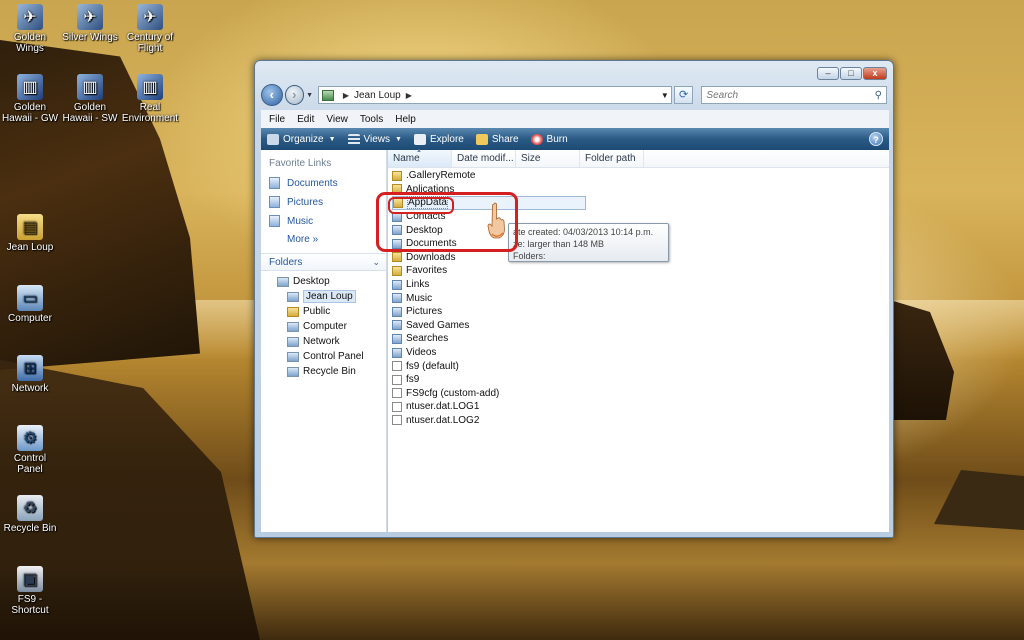 The height and width of the screenshot is (640, 1024). I want to click on airplane-icon: ✈, so click(150, 17).